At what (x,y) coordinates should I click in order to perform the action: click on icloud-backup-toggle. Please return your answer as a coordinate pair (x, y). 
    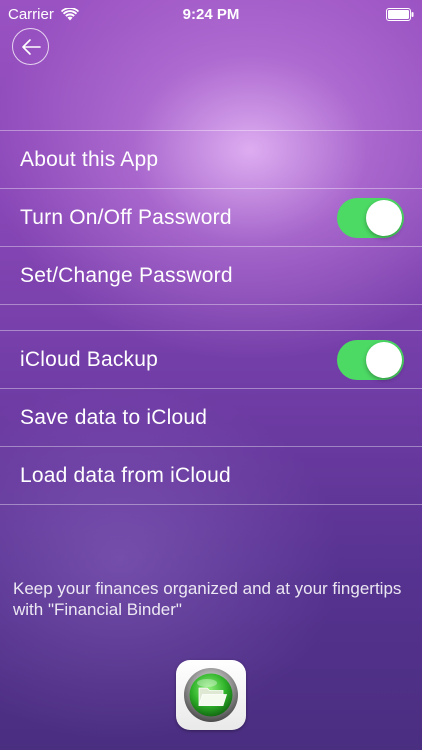
    Looking at the image, I should click on (370, 360).